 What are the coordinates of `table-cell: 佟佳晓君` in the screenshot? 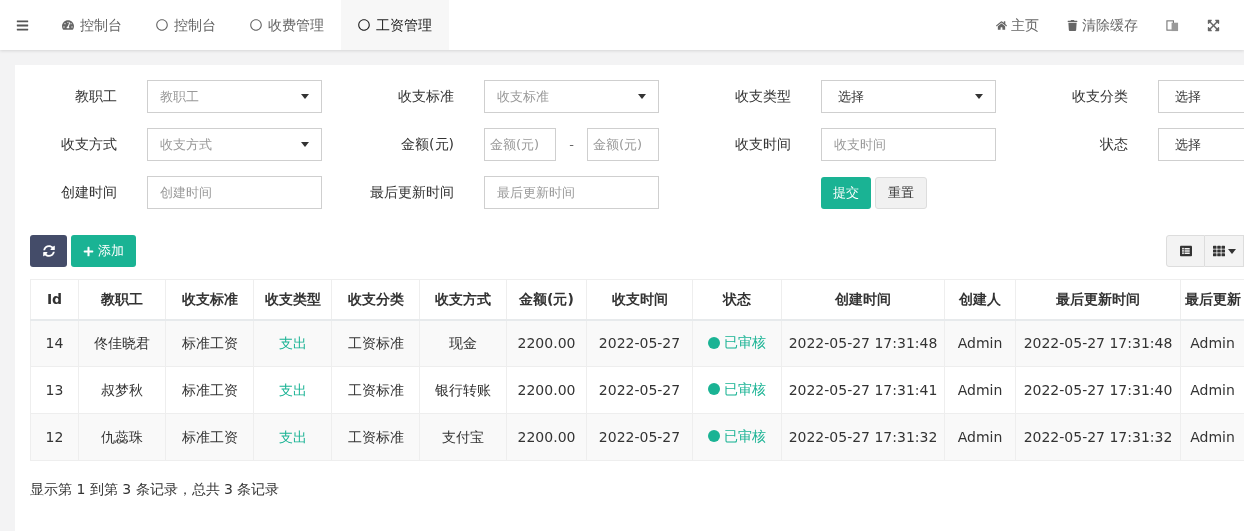 It's located at (122, 342).